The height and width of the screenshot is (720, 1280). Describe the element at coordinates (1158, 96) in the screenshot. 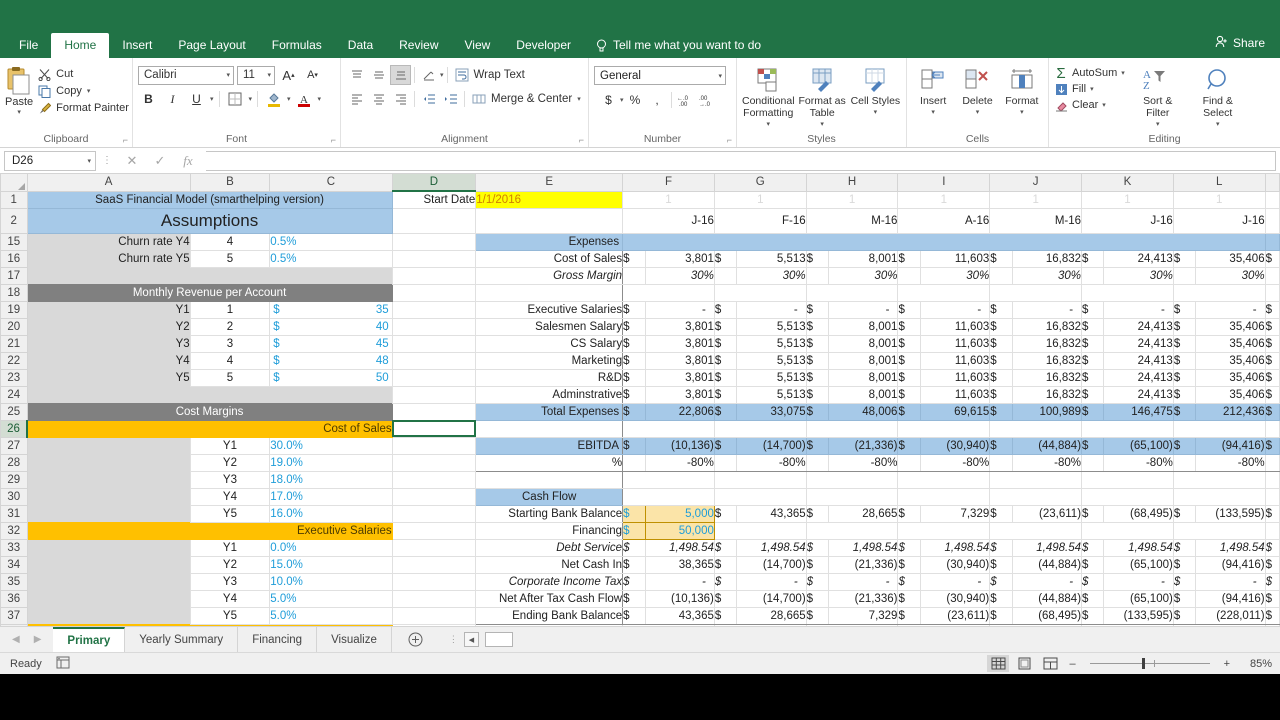

I see `sort-filter-button: AZ Sort & Filter ▾` at that location.